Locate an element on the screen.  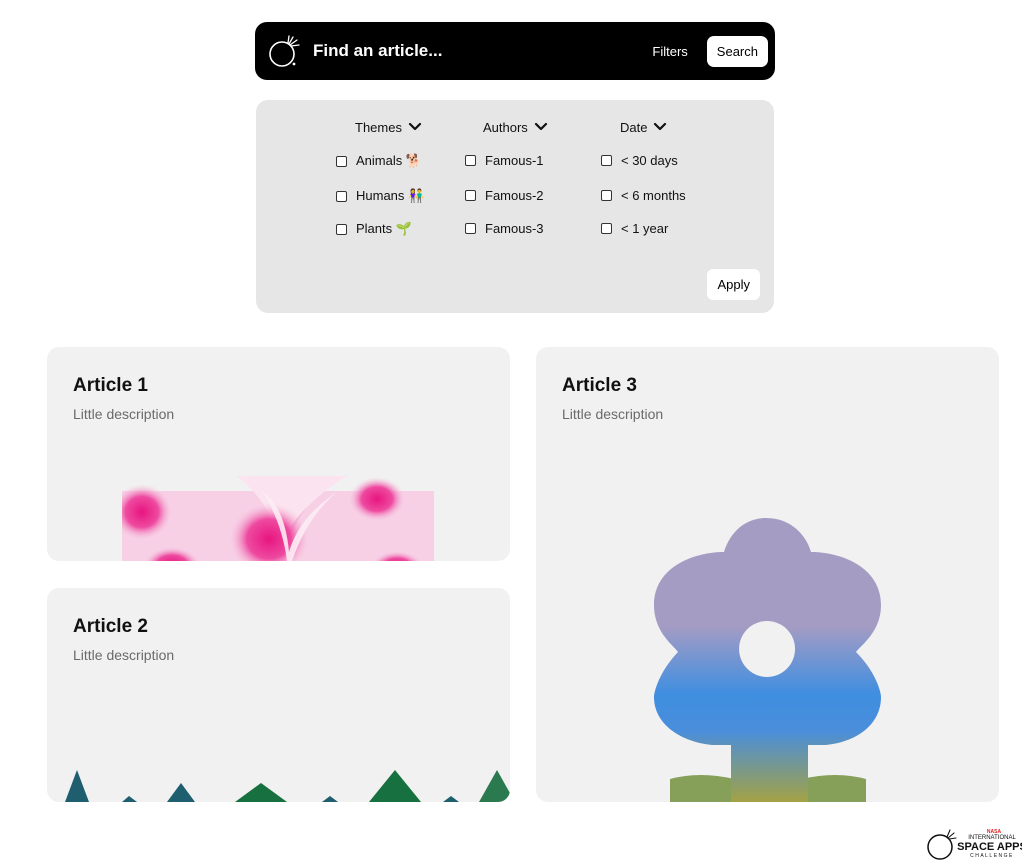
checkbox-humans is located at coordinates (341, 196).